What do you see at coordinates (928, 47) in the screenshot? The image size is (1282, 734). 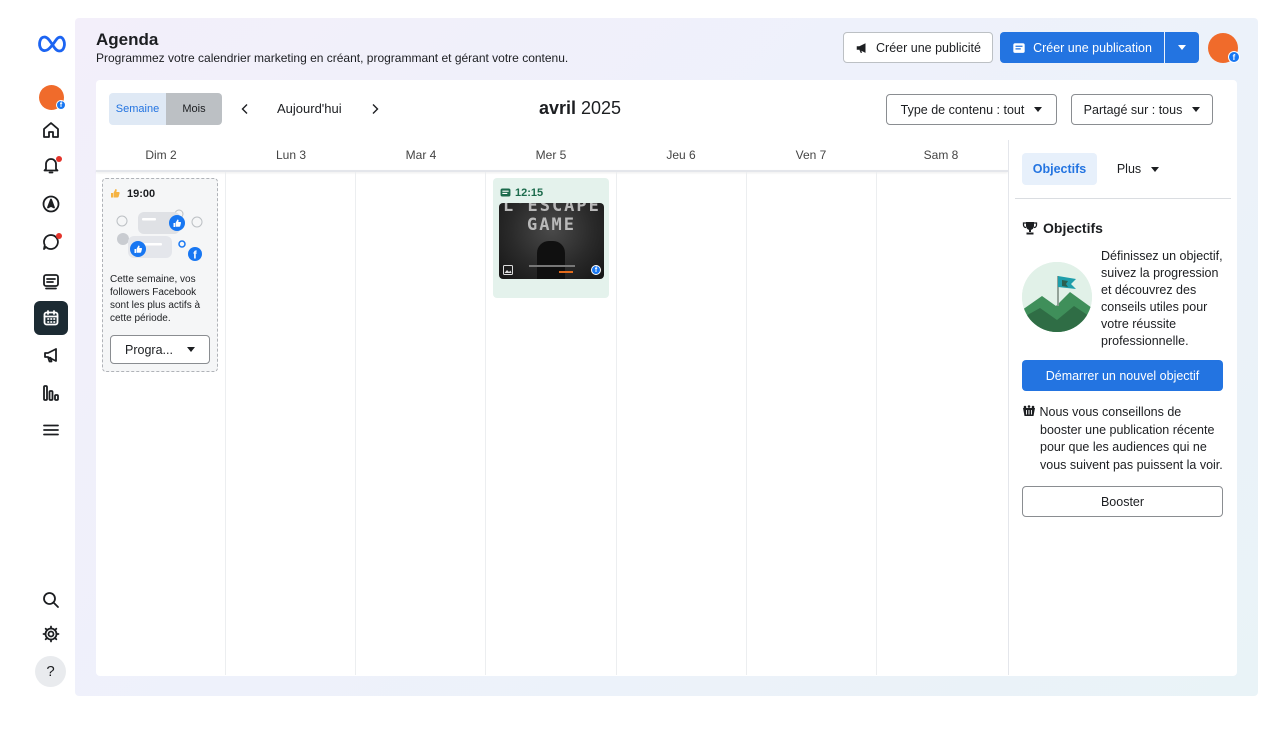 I see `create-ad-label: Créer une publicité` at bounding box center [928, 47].